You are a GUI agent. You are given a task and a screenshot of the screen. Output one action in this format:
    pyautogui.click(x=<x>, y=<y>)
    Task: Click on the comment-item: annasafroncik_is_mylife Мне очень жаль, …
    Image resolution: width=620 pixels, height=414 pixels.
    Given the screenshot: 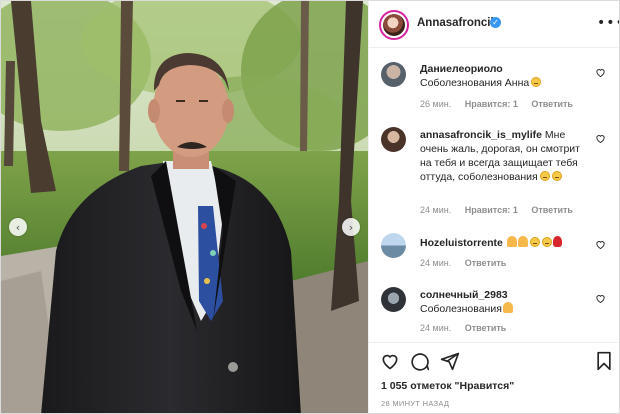 What is the action you would take?
    pyautogui.click(x=494, y=173)
    